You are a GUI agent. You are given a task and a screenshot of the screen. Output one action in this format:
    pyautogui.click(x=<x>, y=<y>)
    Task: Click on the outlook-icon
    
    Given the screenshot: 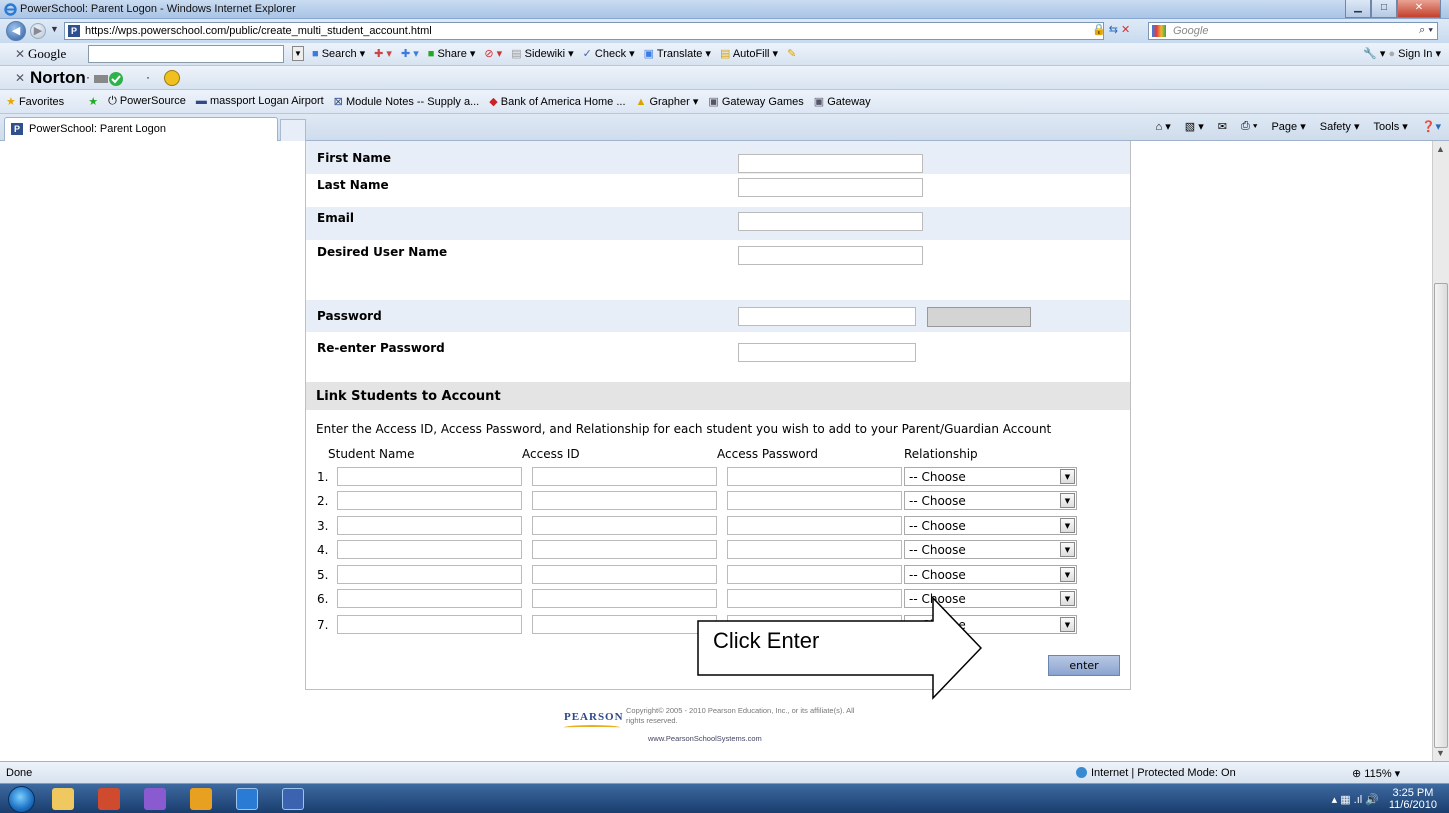 What is the action you would take?
    pyautogui.click(x=201, y=799)
    